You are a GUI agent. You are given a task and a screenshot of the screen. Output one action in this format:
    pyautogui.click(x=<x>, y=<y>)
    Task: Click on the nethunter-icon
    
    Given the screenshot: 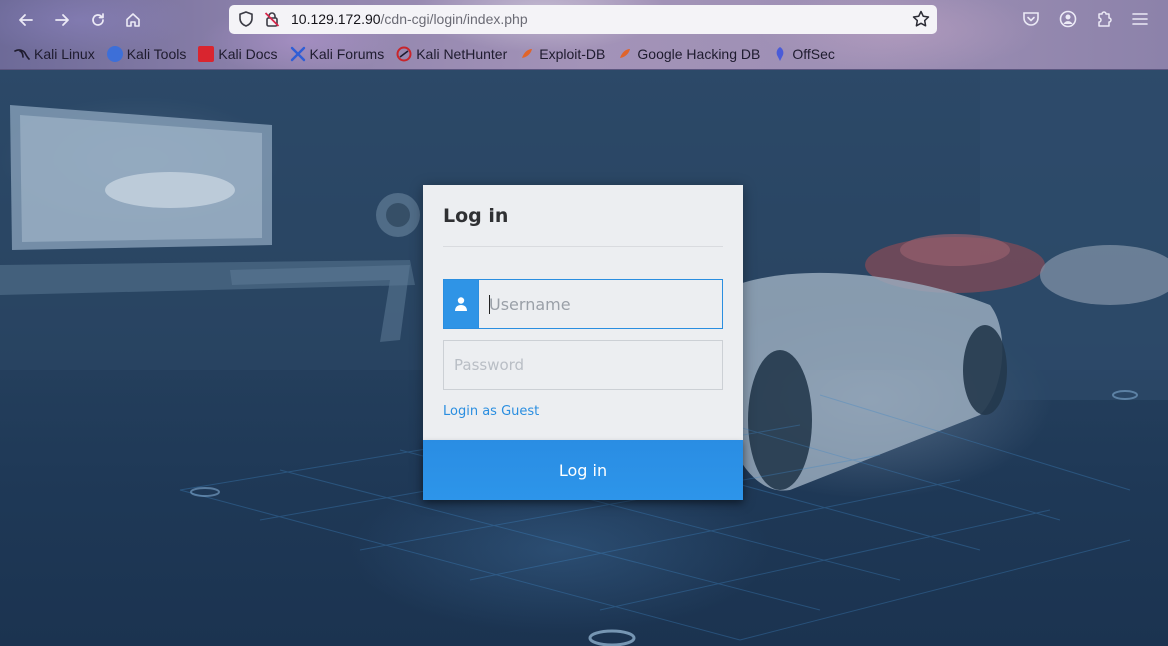 What is the action you would take?
    pyautogui.click(x=404, y=54)
    